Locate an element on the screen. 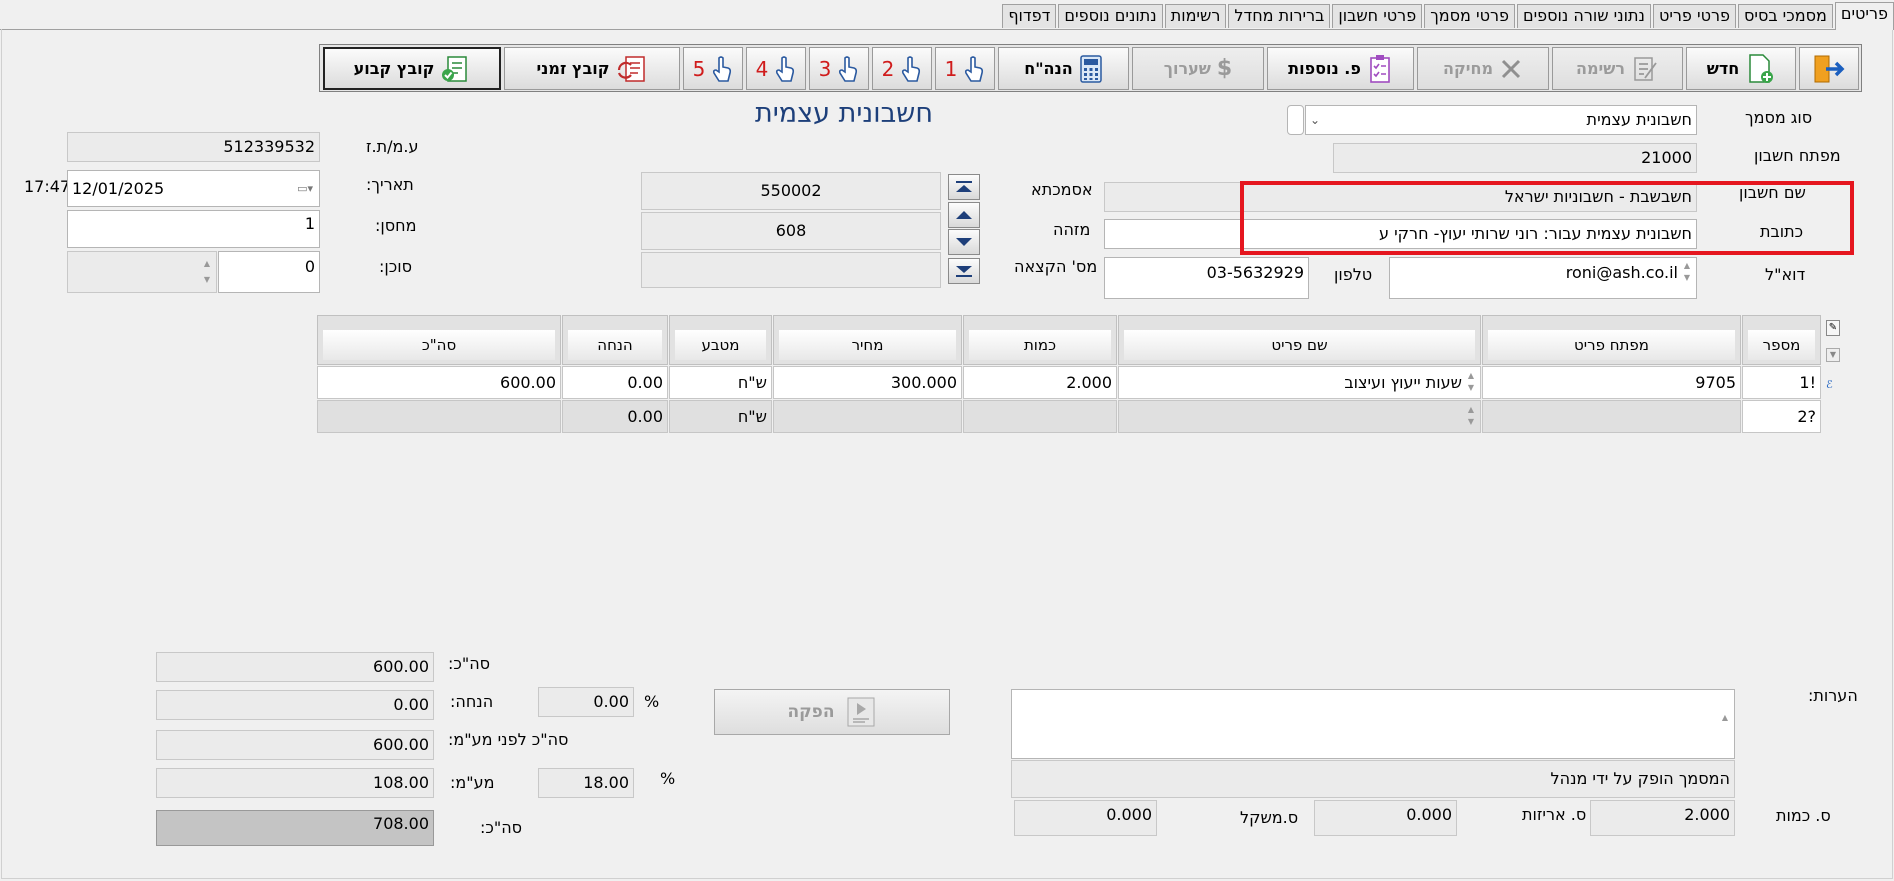 The width and height of the screenshot is (1894, 881). total-field: 708.00 is located at coordinates (295, 828).